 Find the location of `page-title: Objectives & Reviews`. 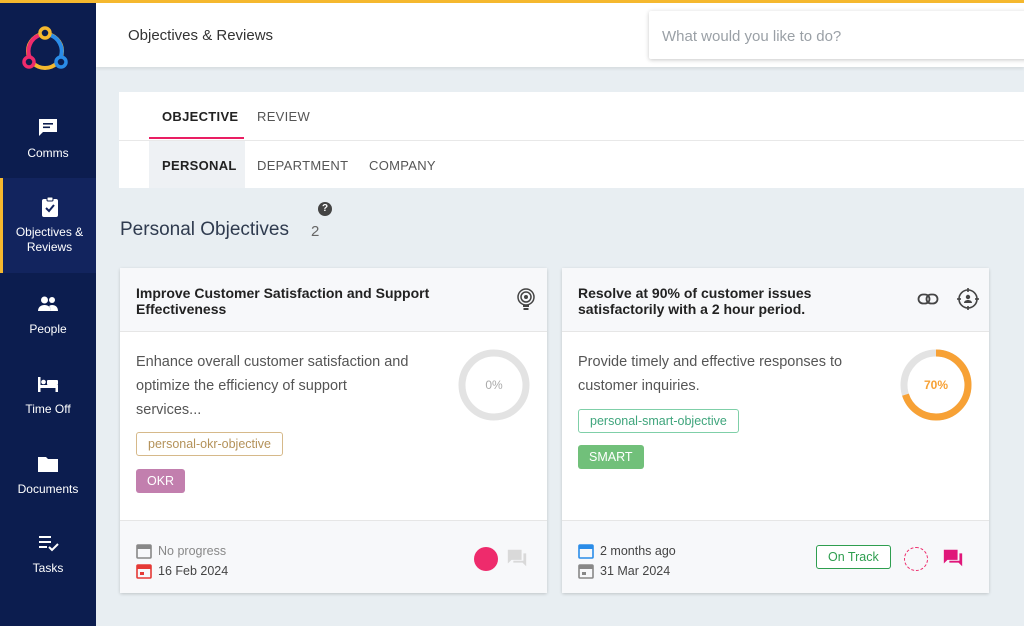

page-title: Objectives & Reviews is located at coordinates (201, 35).